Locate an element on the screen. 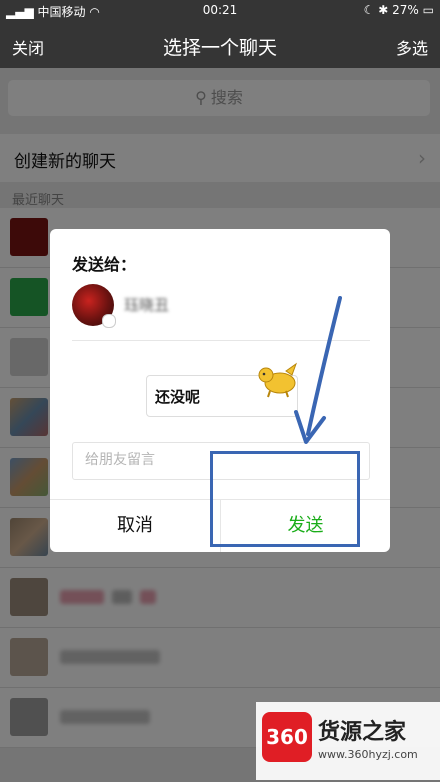 The width and height of the screenshot is (440, 782). watermark-url: www.360hyzj.com is located at coordinates (368, 754).